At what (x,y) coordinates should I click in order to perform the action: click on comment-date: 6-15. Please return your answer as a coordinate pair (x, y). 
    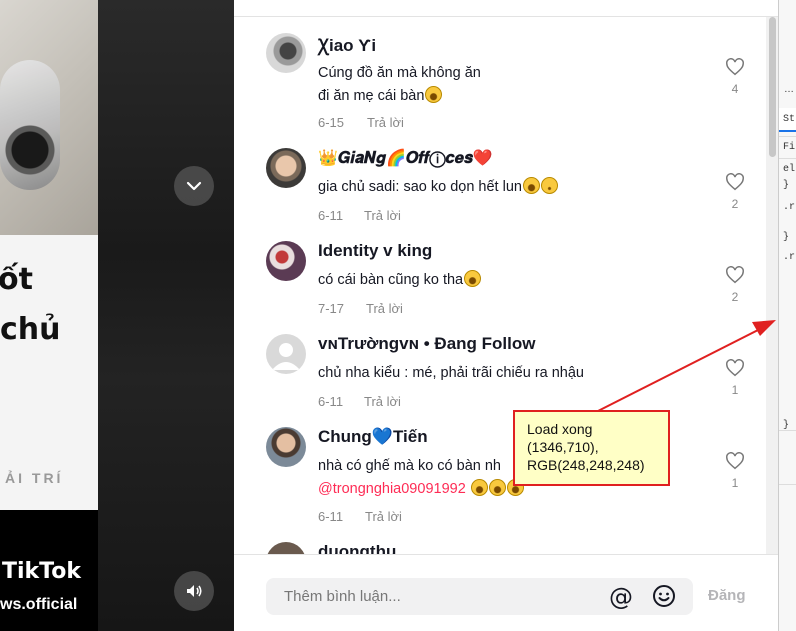
    Looking at the image, I should click on (331, 122).